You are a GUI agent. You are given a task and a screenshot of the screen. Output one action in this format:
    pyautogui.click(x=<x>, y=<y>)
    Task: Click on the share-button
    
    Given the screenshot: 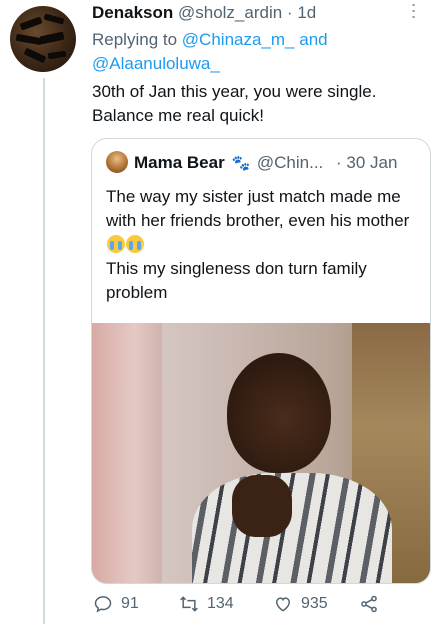 What is the action you would take?
    pyautogui.click(x=369, y=604)
    